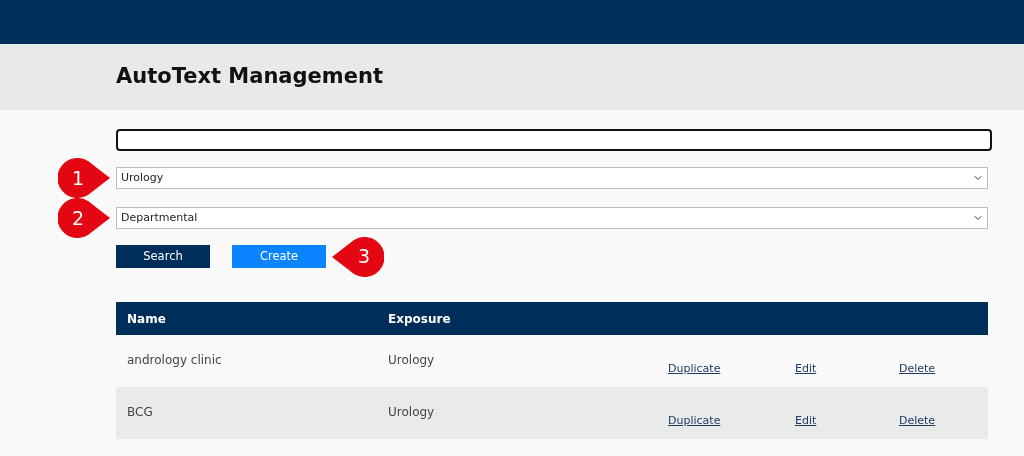 The width and height of the screenshot is (1024, 456). Describe the element at coordinates (84, 218) in the screenshot. I see `callout-marker: 2` at that location.